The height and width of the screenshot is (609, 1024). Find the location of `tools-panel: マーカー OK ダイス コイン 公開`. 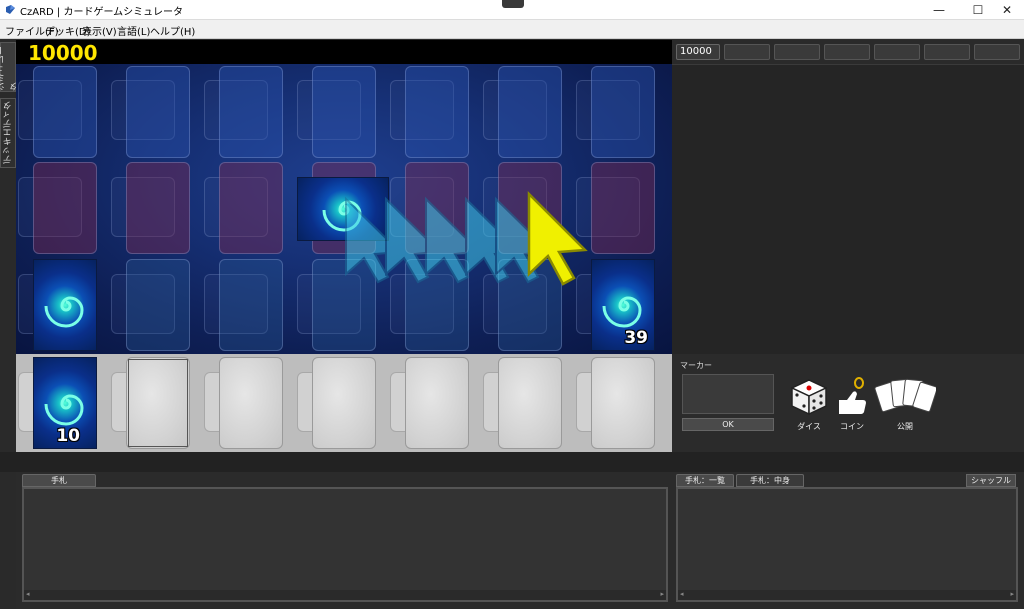

tools-panel: マーカー OK ダイス コイン 公開 is located at coordinates (848, 403).